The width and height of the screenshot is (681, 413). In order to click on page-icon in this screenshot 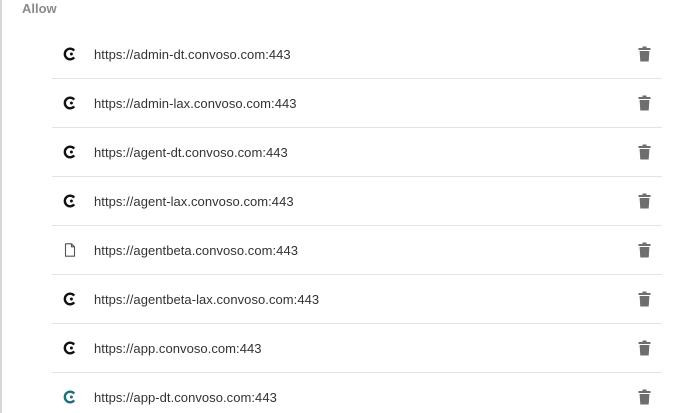, I will do `click(70, 250)`.